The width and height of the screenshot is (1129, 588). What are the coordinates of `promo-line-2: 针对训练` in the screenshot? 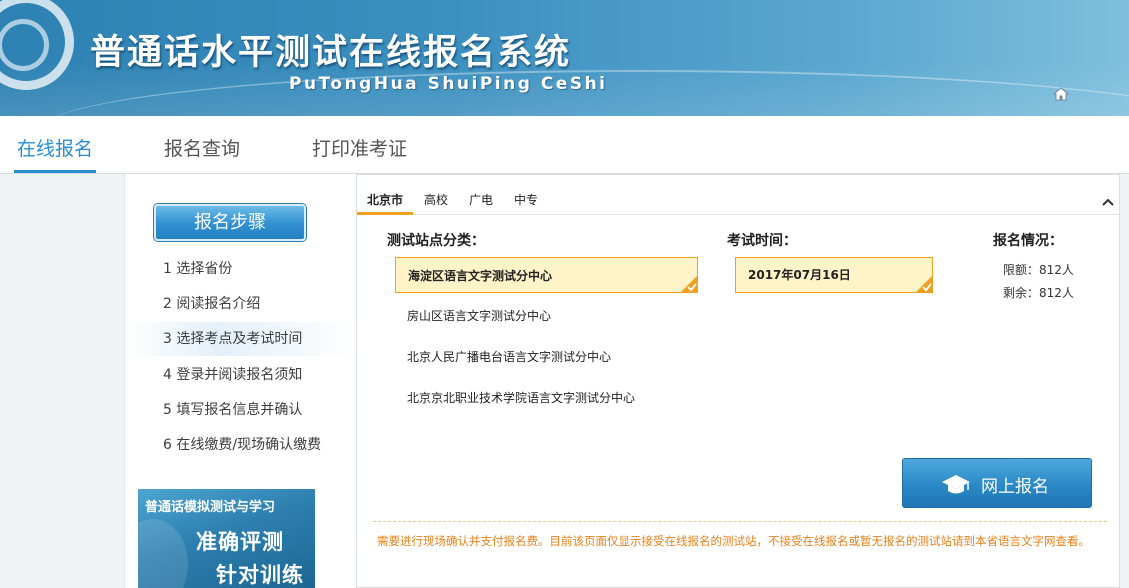 It's located at (260, 575).